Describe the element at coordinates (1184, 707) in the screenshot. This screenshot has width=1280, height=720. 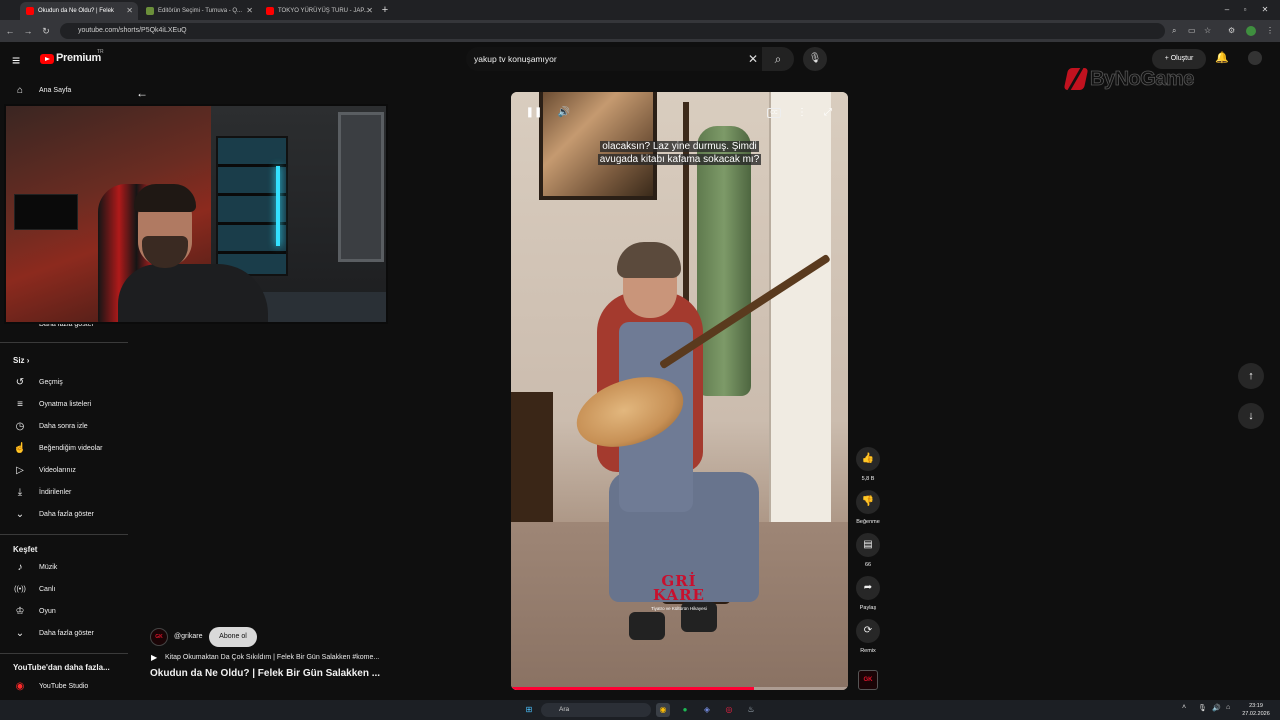
I see `tray-overflow-icon: ˄` at that location.